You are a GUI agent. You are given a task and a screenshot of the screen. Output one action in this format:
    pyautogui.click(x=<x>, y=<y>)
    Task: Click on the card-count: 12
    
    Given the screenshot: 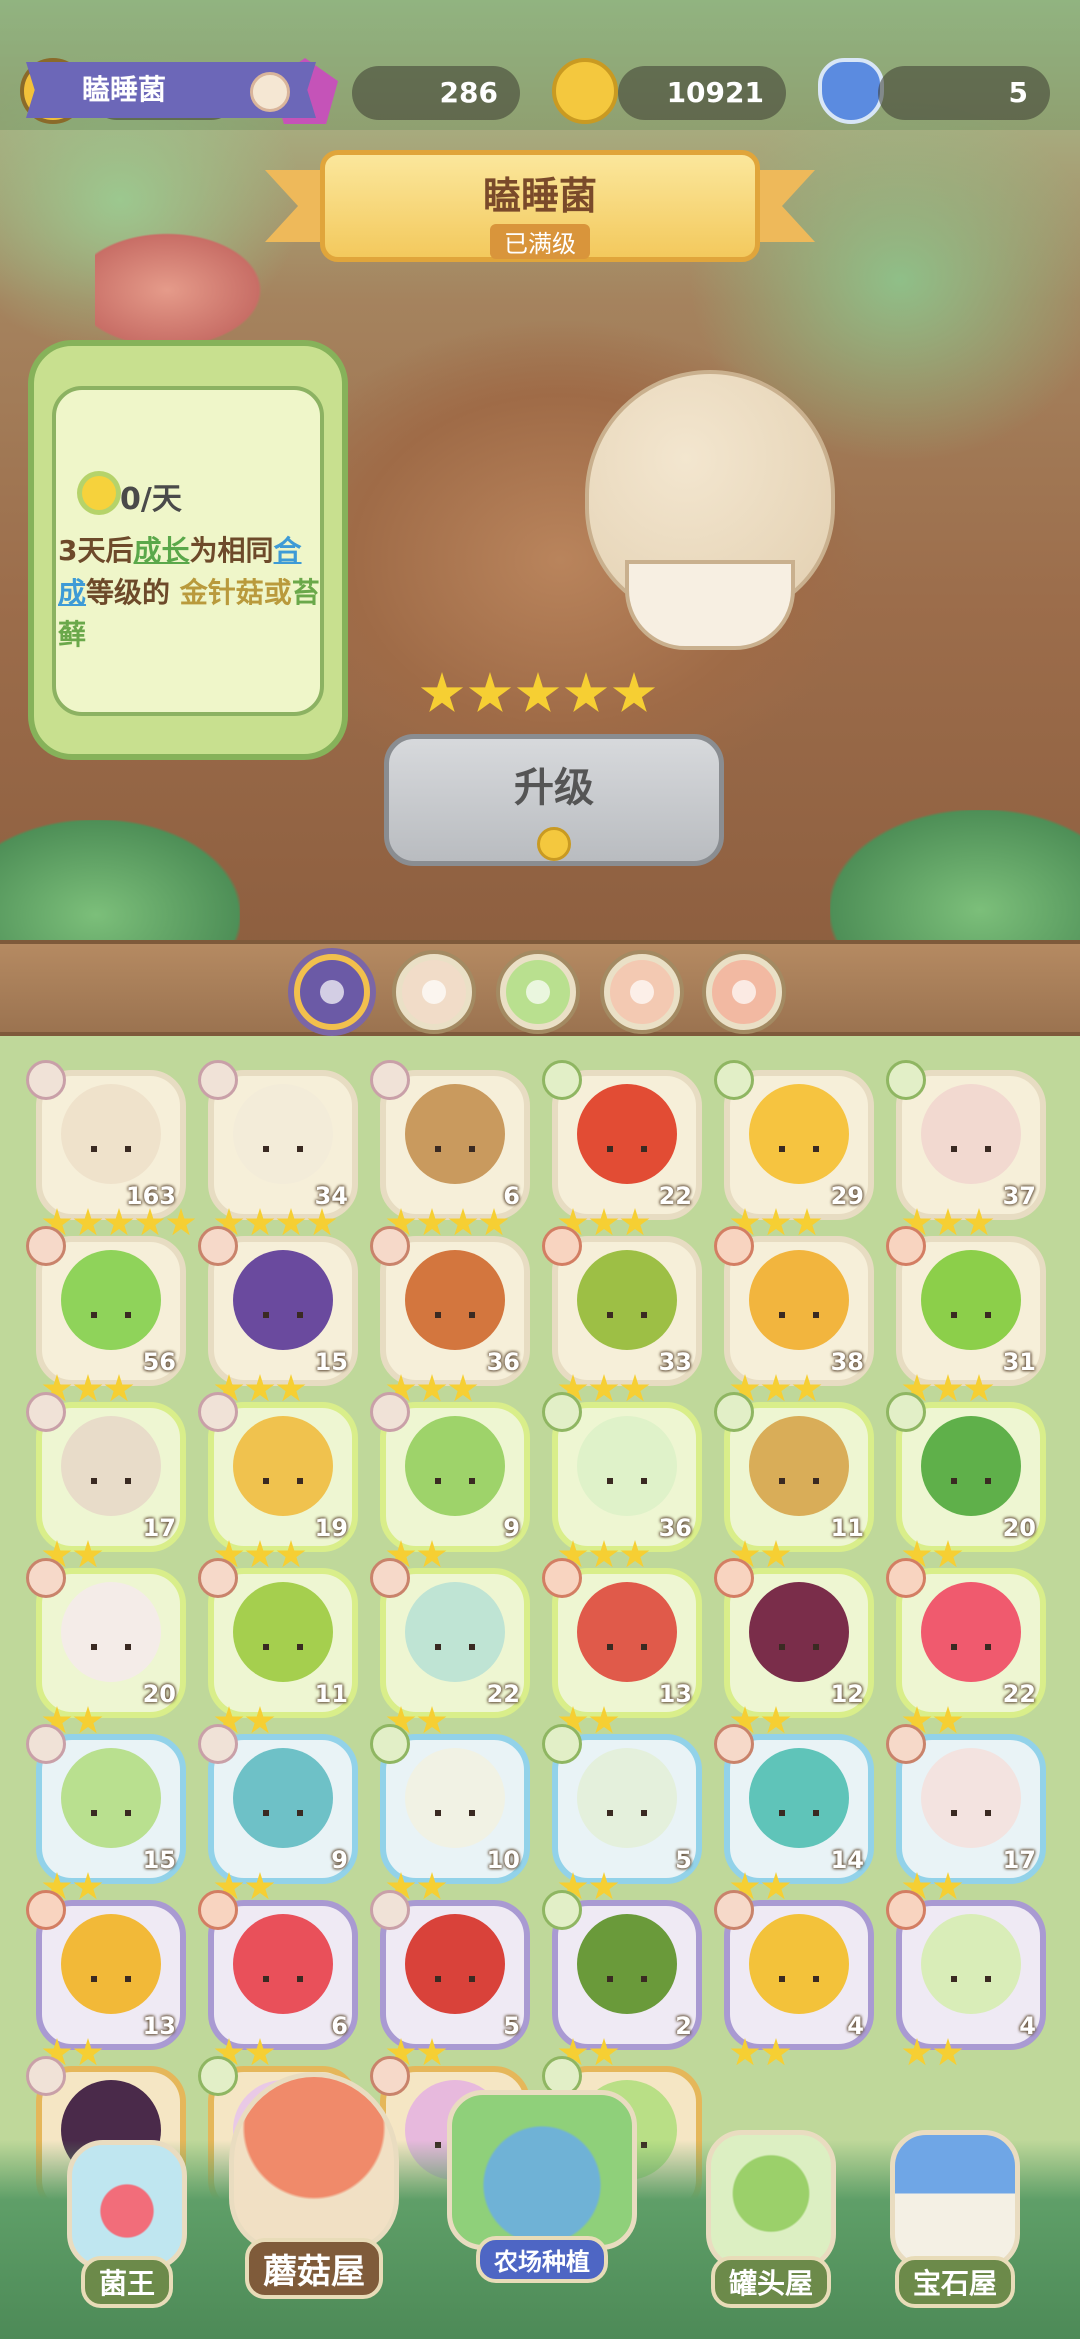 What is the action you would take?
    pyautogui.click(x=847, y=1694)
    